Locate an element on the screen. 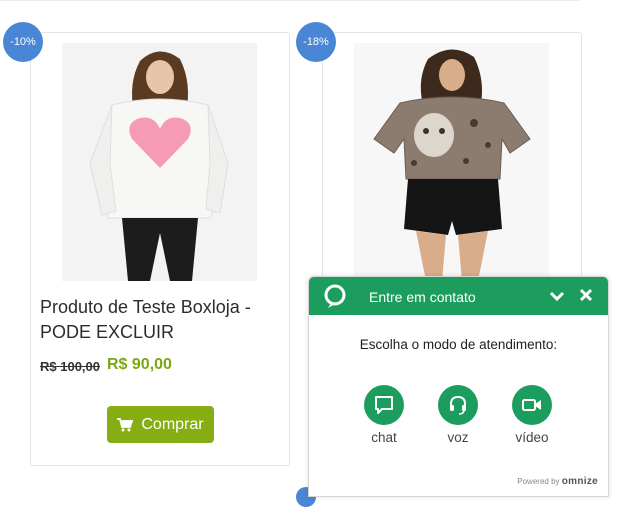 Image resolution: width=635 pixels, height=507 pixels. voice-option-label: voz is located at coordinates (458, 437).